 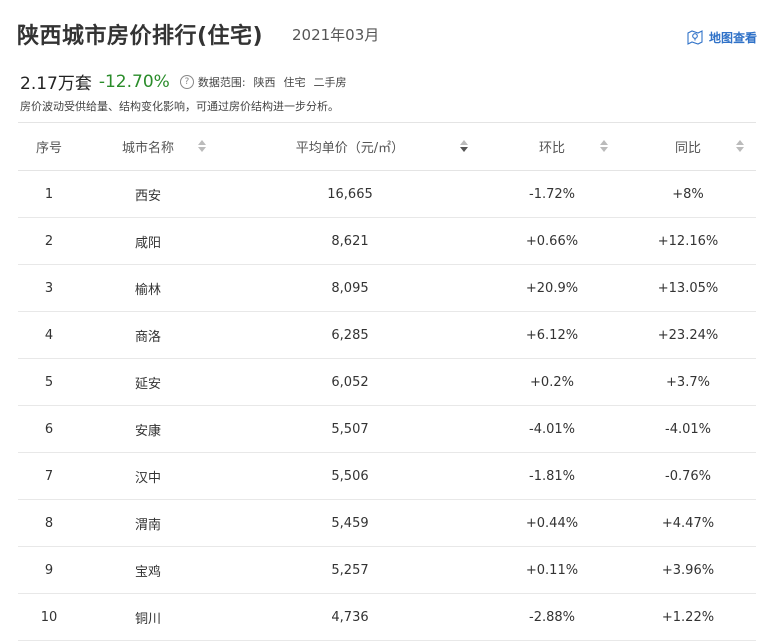 I want to click on rank-cell: 9, so click(x=49, y=570).